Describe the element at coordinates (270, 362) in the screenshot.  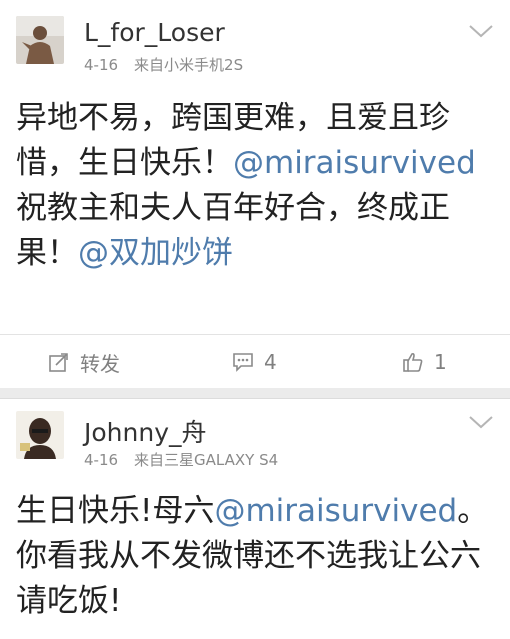
I see `comment-count: 4` at that location.